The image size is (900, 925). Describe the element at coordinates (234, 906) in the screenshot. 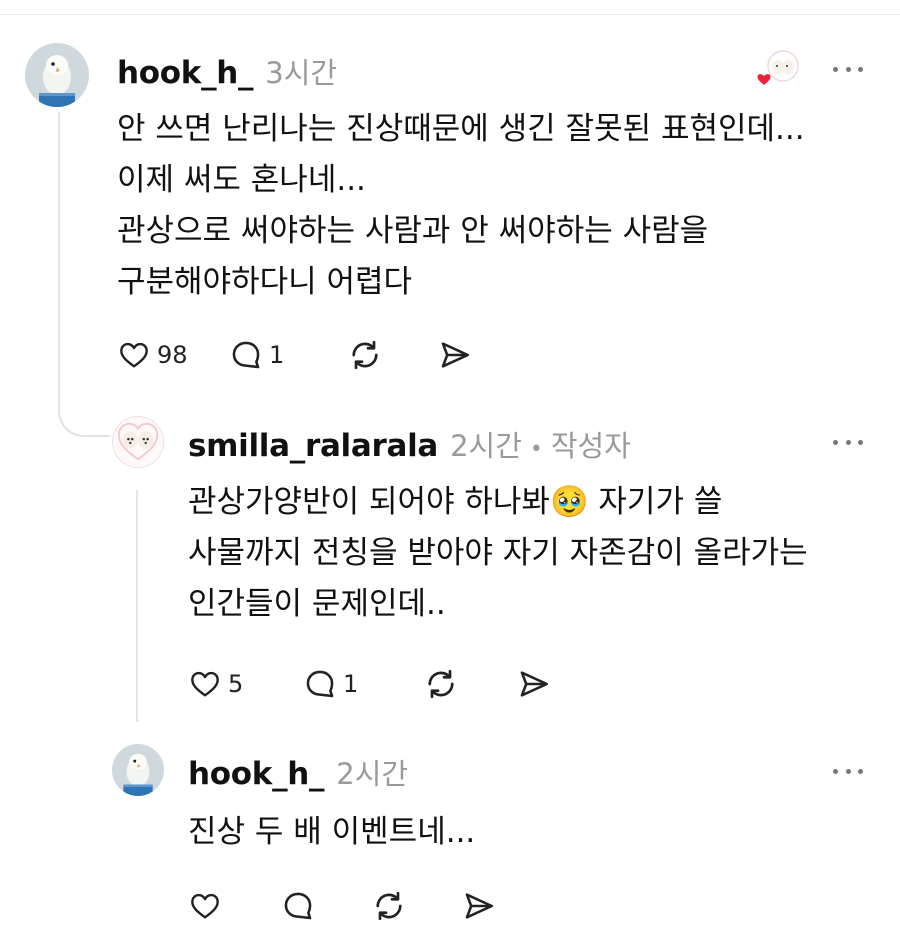

I see `like-button` at that location.